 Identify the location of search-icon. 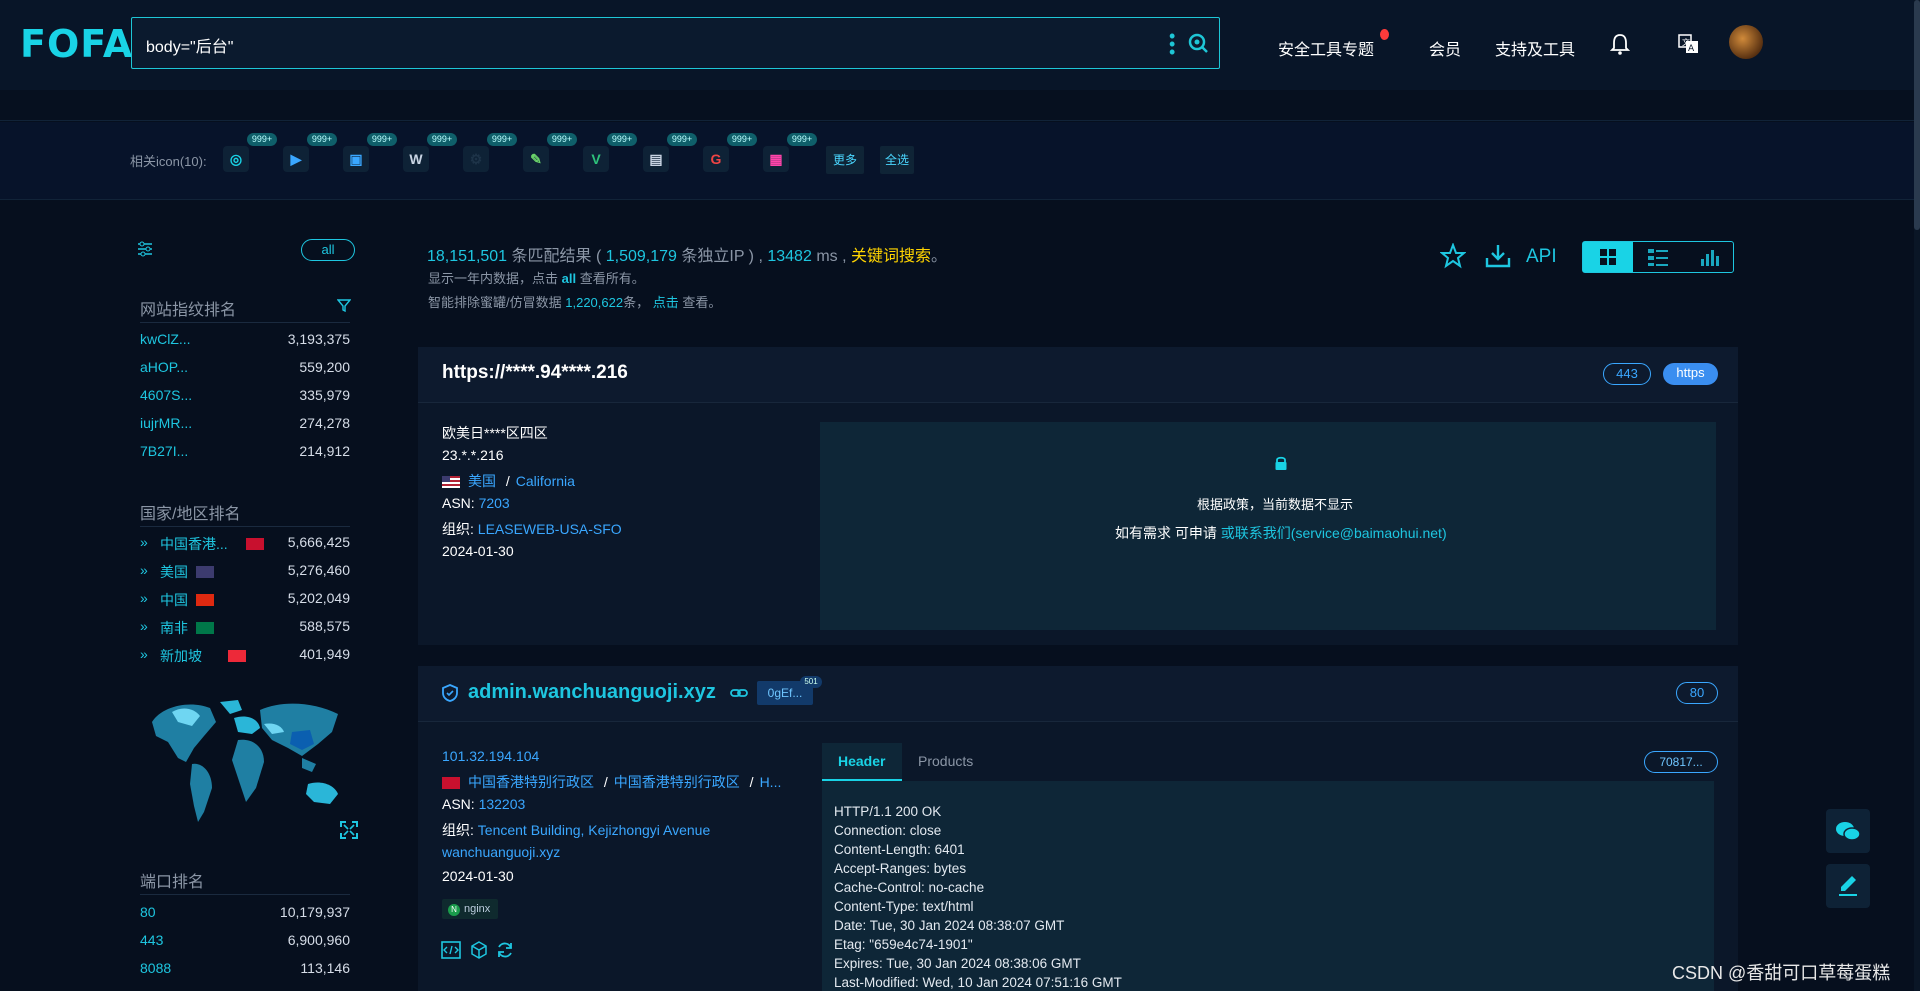
(1198, 43).